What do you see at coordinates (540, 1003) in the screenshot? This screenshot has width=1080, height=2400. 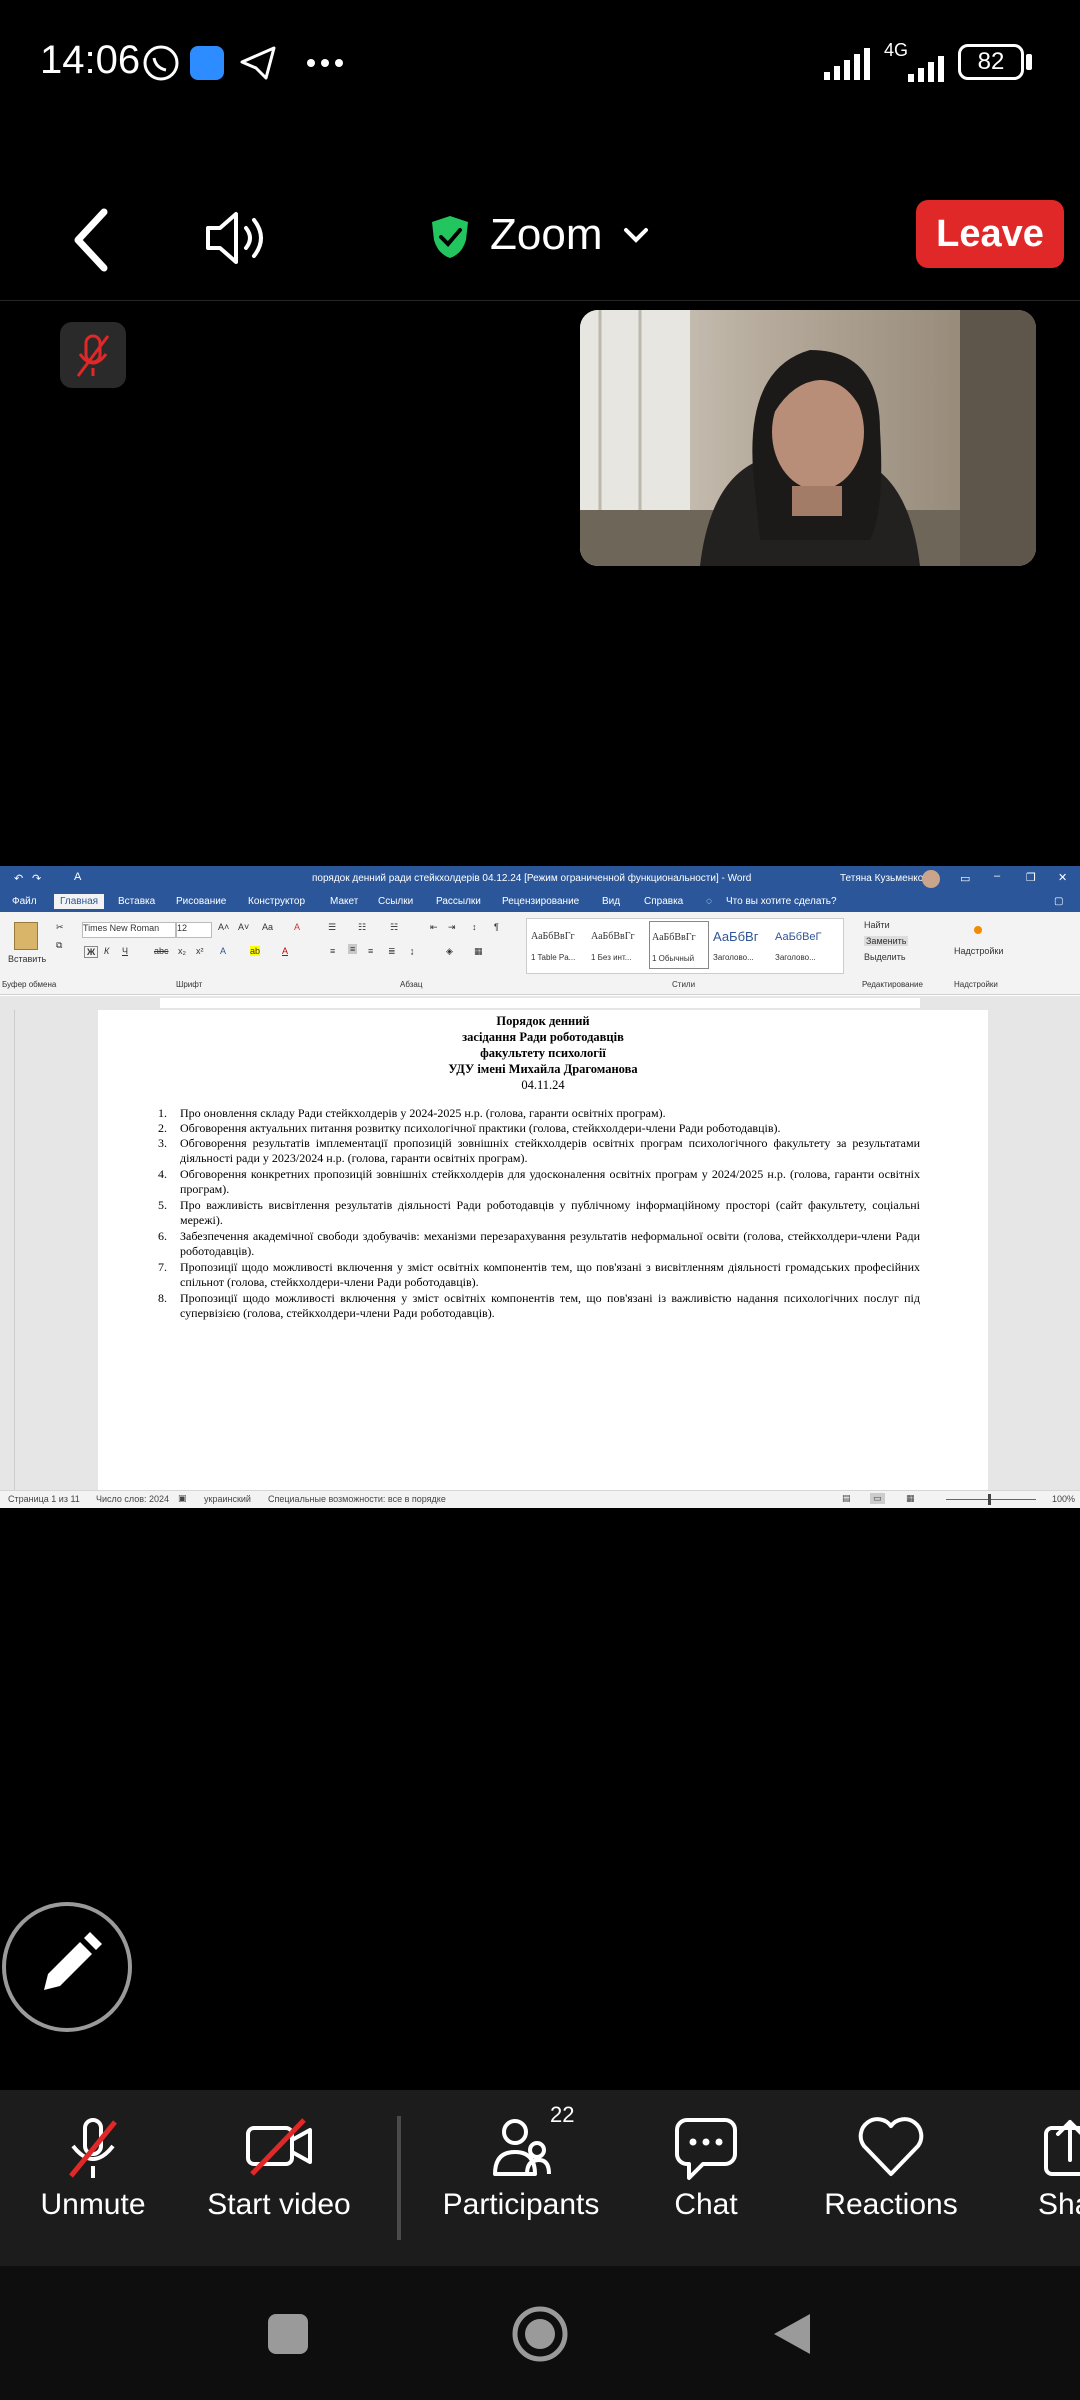 I see `horizontal-ruler` at bounding box center [540, 1003].